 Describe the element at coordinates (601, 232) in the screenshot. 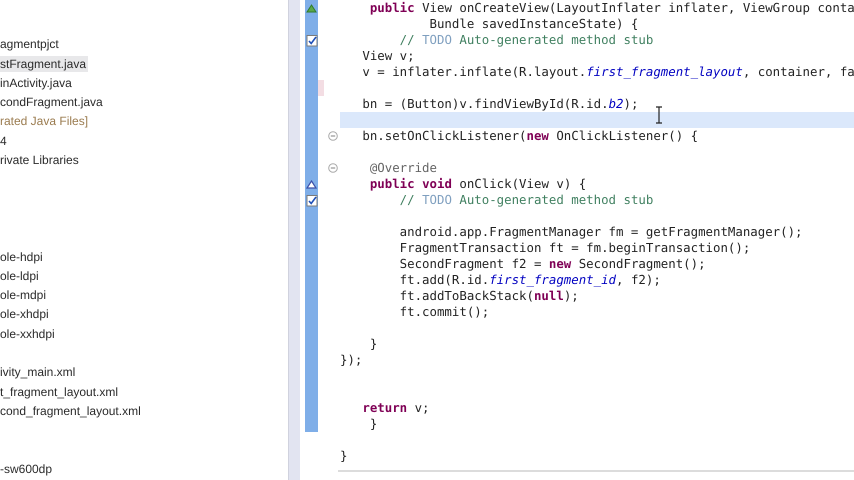

I see `code-line: android.app.FragmentManager fm = getFragmentManager();` at that location.